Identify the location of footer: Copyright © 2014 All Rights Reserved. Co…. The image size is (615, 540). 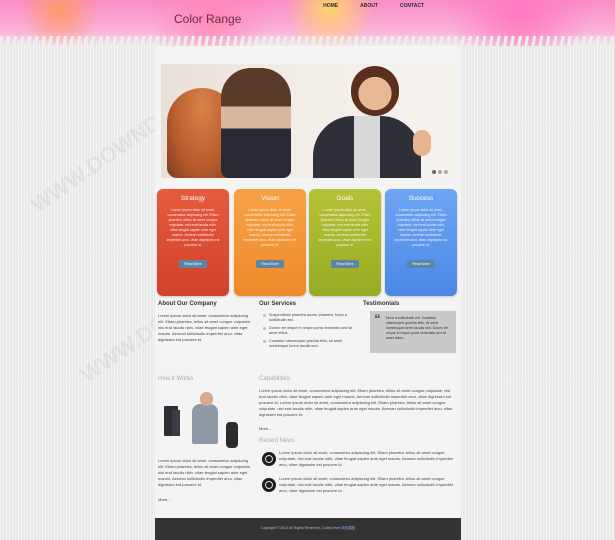
(308, 529).